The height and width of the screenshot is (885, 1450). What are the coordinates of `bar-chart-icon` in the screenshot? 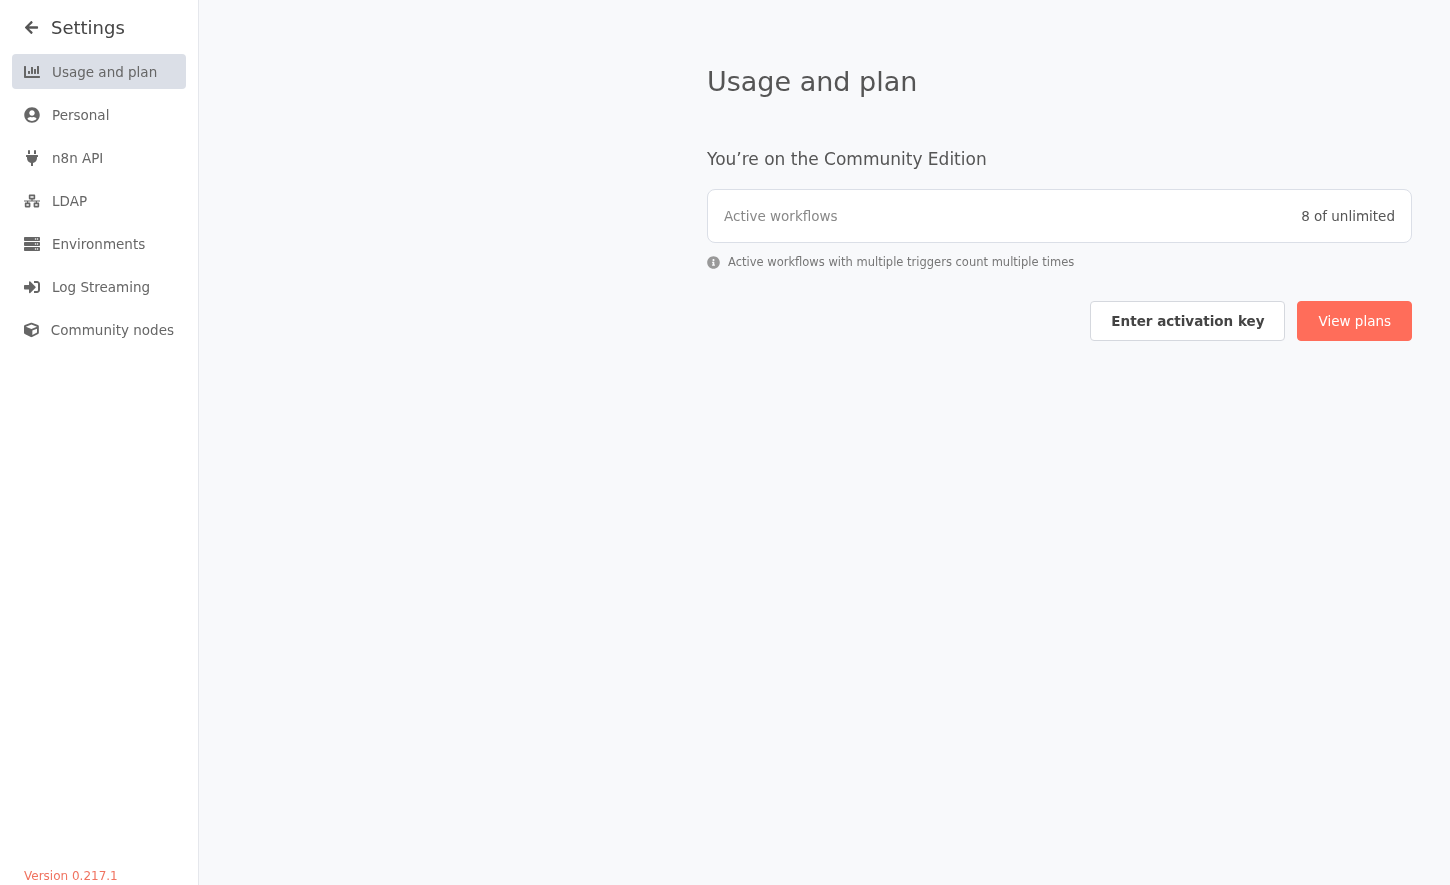 It's located at (32, 71).